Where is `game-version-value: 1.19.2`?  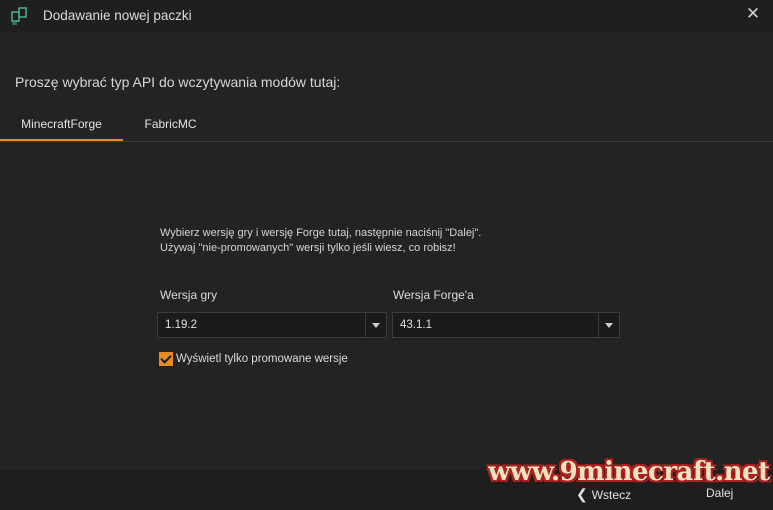
game-version-value: 1.19.2 is located at coordinates (181, 325).